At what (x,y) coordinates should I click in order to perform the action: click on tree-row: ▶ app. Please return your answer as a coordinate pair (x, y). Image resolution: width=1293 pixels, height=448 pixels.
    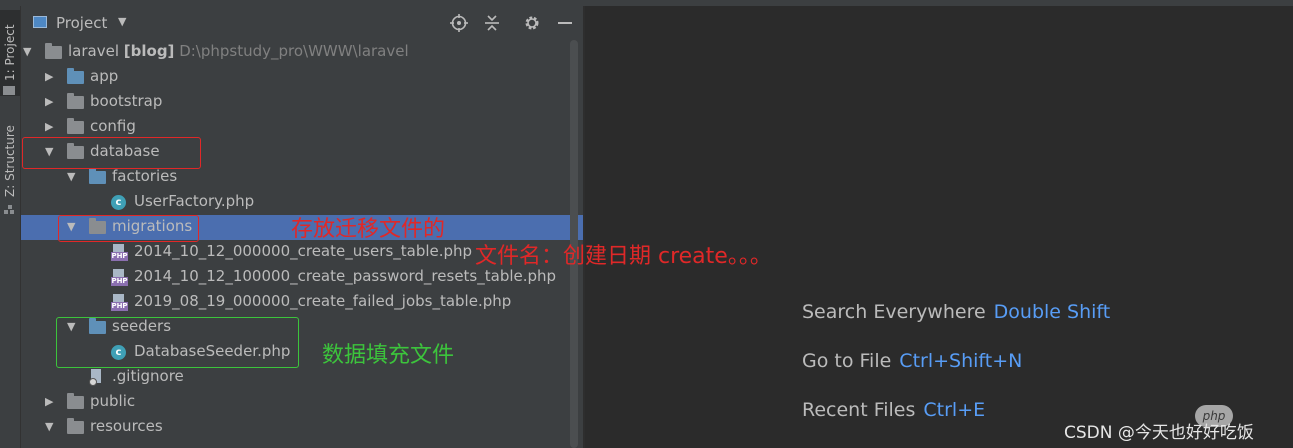
    Looking at the image, I should click on (302, 77).